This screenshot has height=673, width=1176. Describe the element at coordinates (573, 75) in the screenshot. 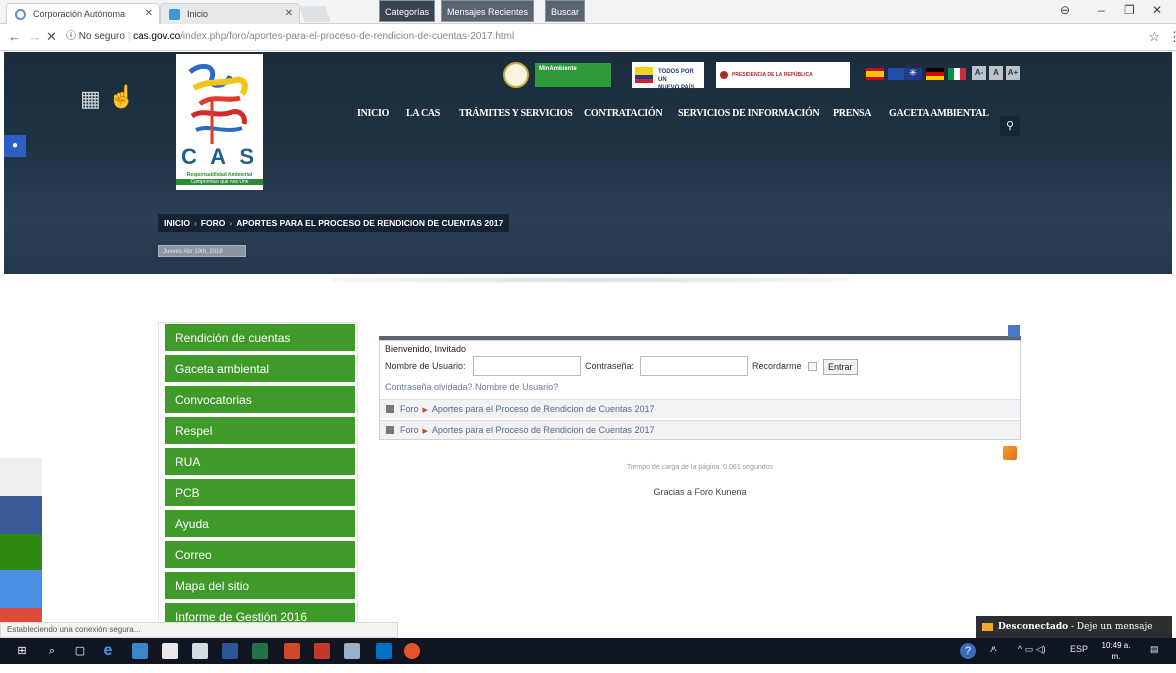

I see `minambiente-label: MinAmbiente` at that location.